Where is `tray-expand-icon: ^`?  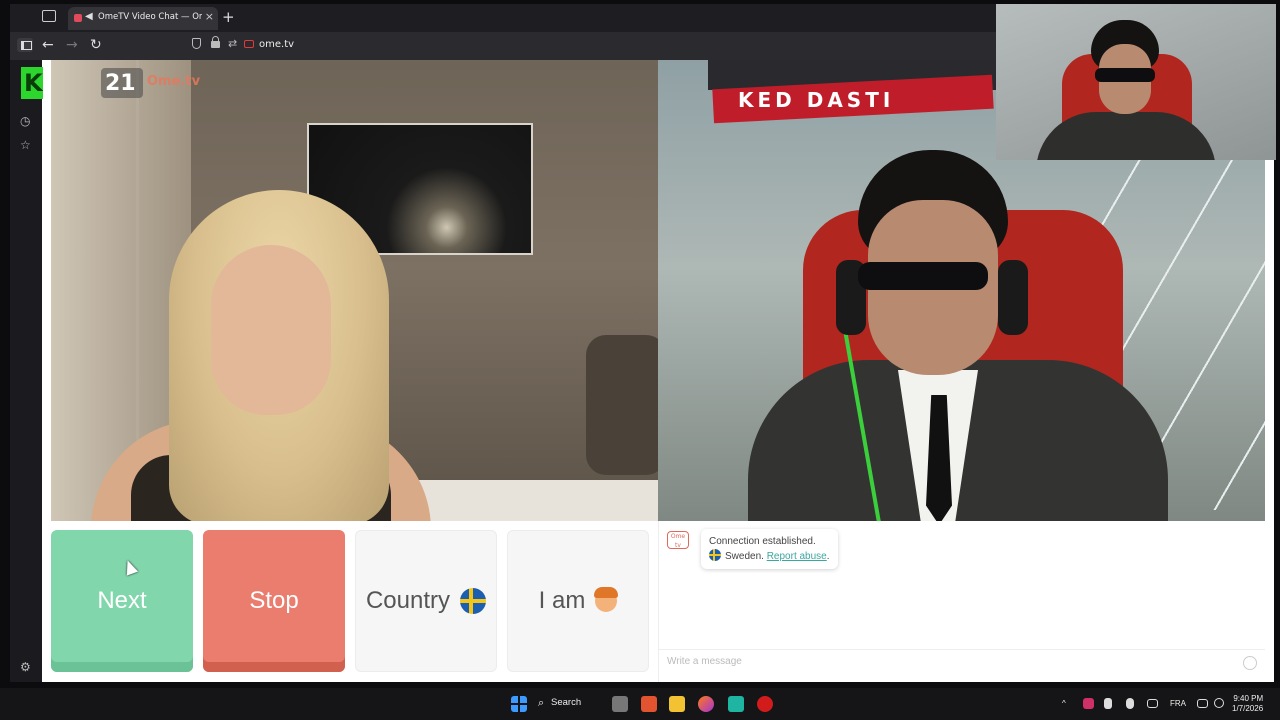
tray-expand-icon: ^ is located at coordinates (1064, 703).